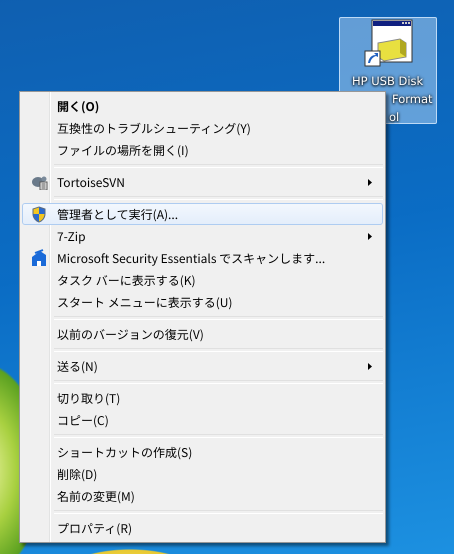 The image size is (454, 554). What do you see at coordinates (388, 81) in the screenshot?
I see `shortcut-label: HP USB Disk` at bounding box center [388, 81].